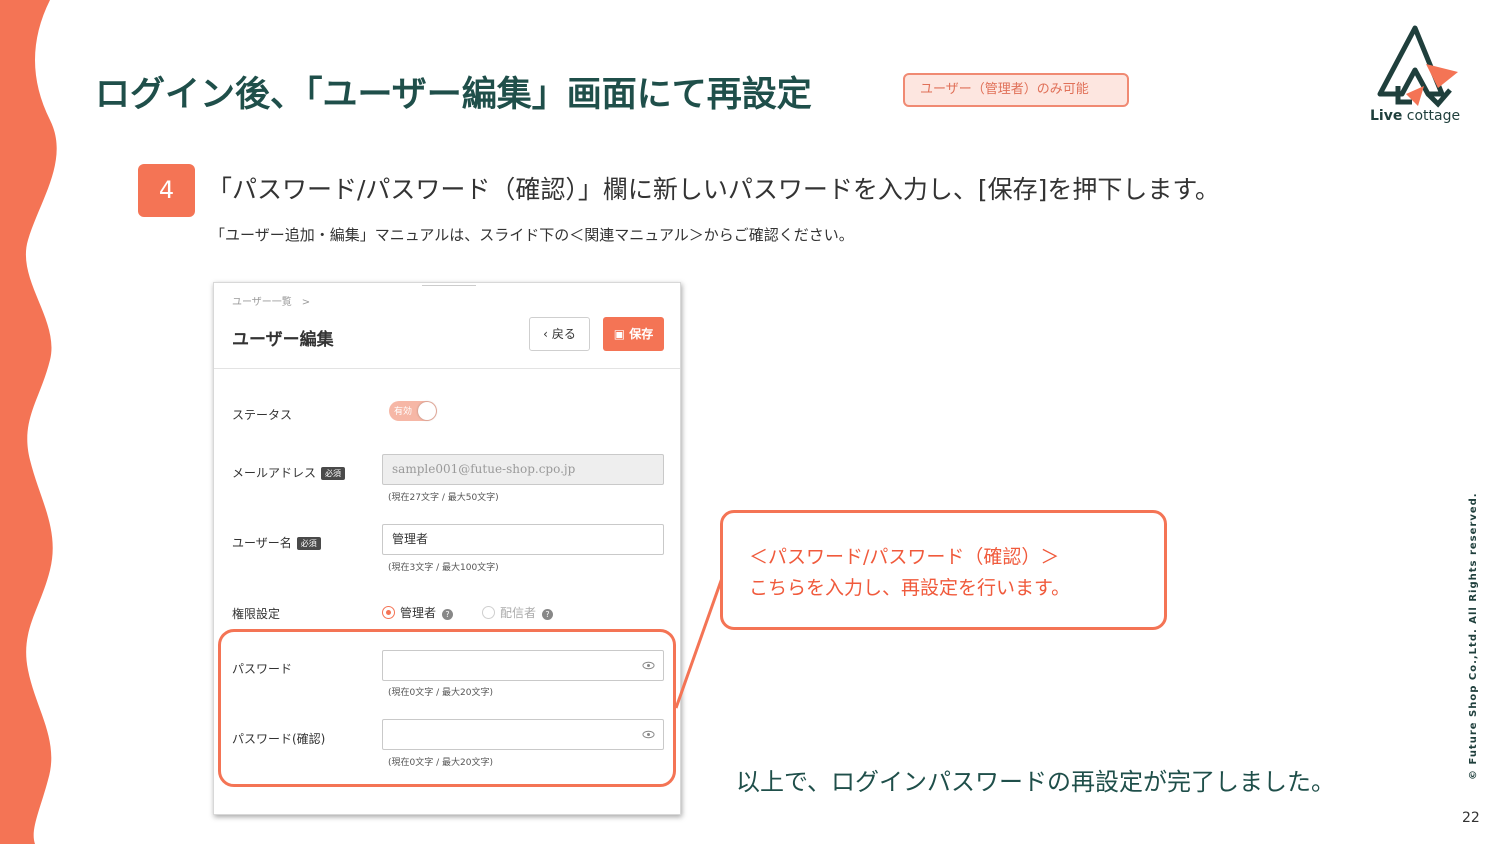  What do you see at coordinates (1471, 818) in the screenshot?
I see `page-number: 22` at bounding box center [1471, 818].